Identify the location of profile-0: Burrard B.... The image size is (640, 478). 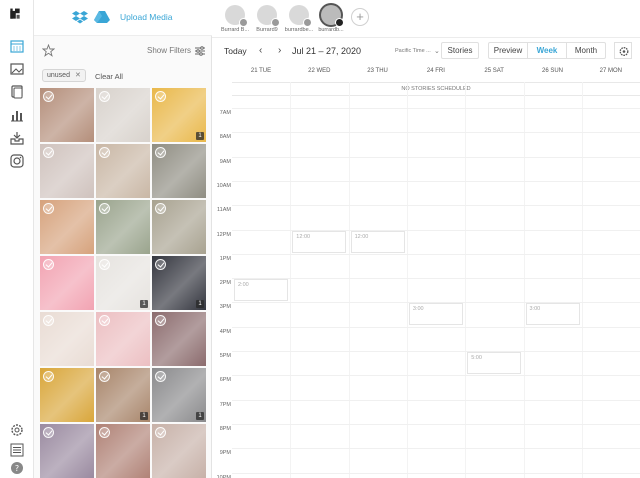
(235, 19).